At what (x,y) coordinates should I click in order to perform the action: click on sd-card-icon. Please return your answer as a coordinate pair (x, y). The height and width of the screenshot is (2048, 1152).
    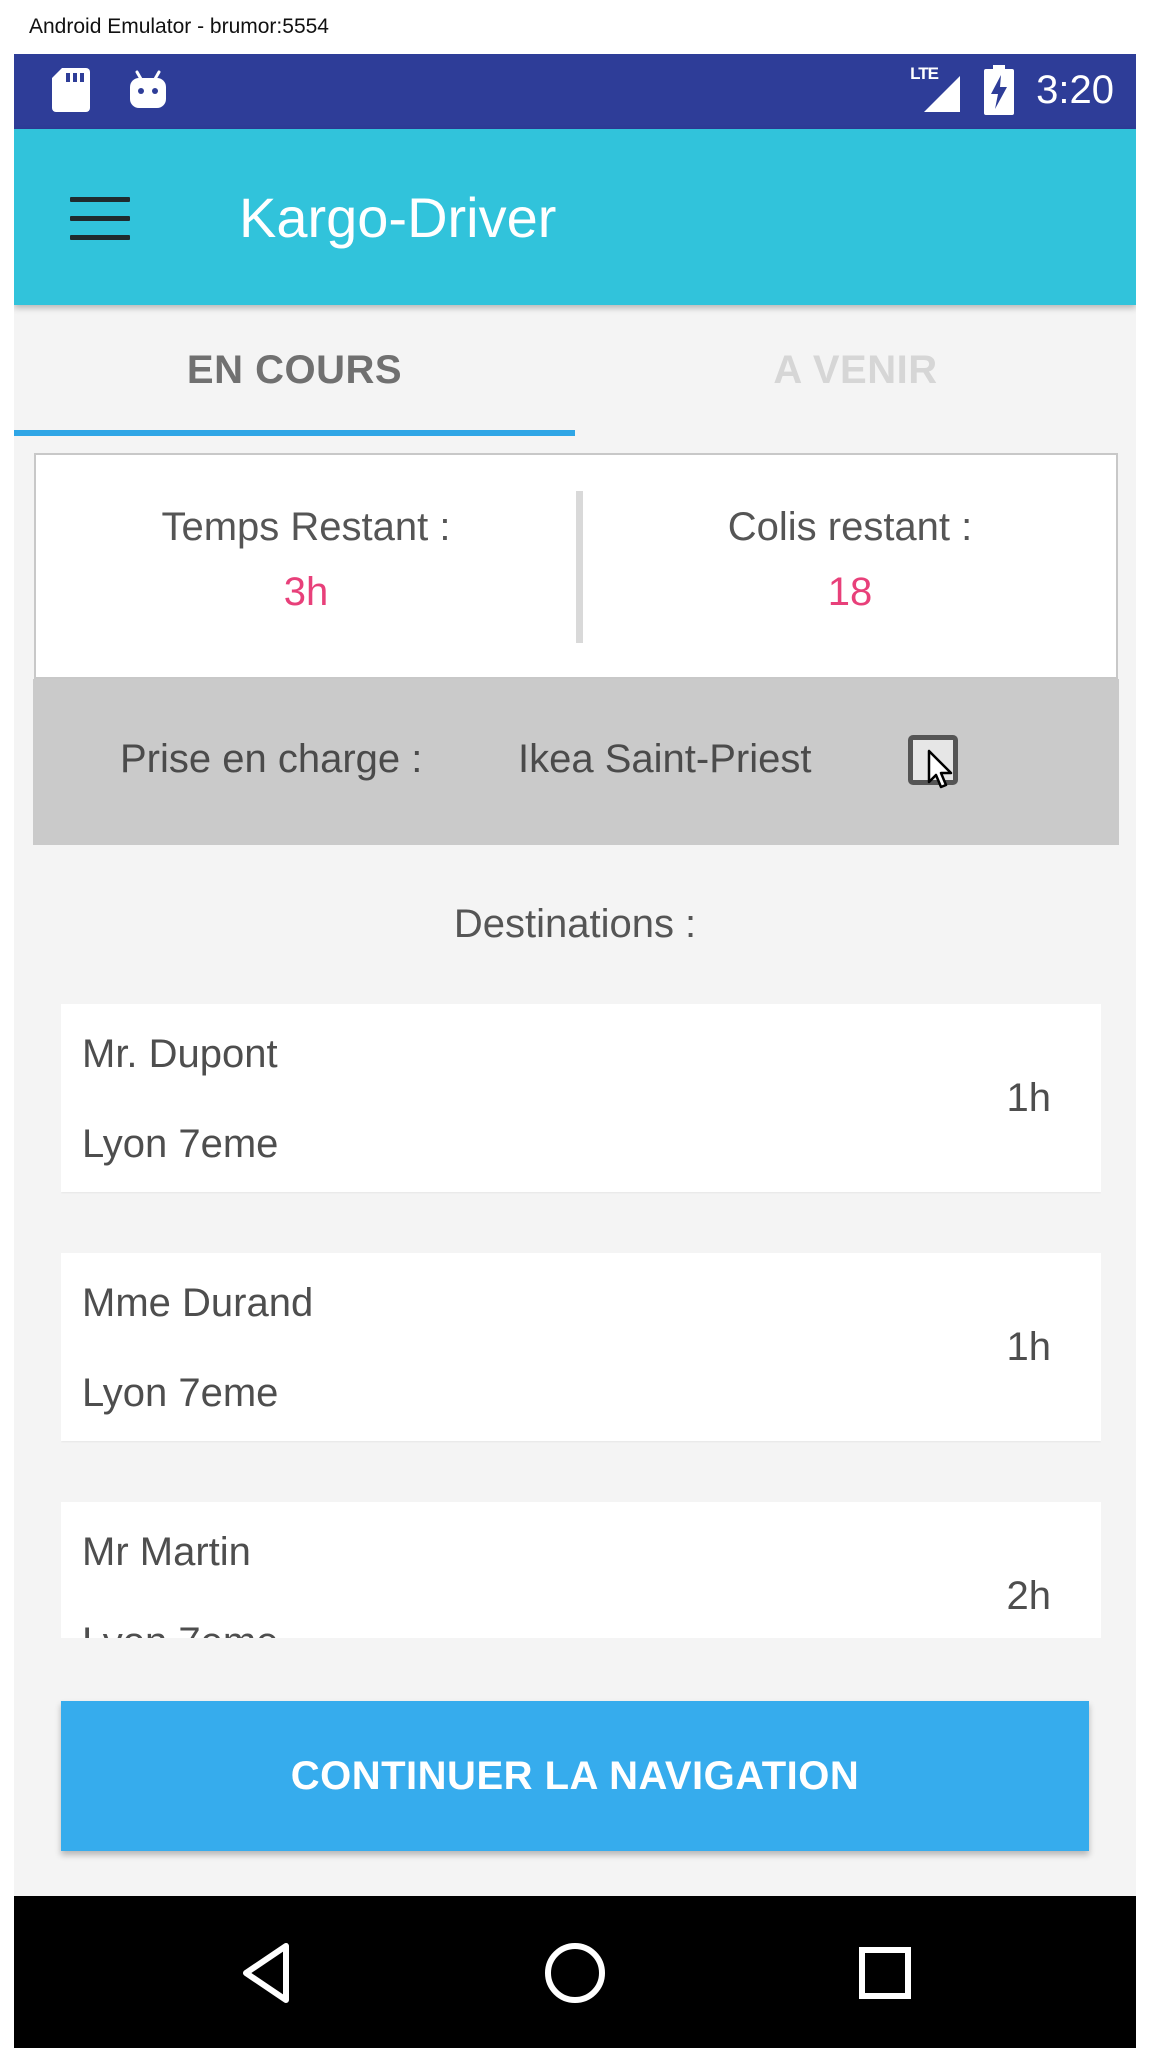
    Looking at the image, I should click on (71, 90).